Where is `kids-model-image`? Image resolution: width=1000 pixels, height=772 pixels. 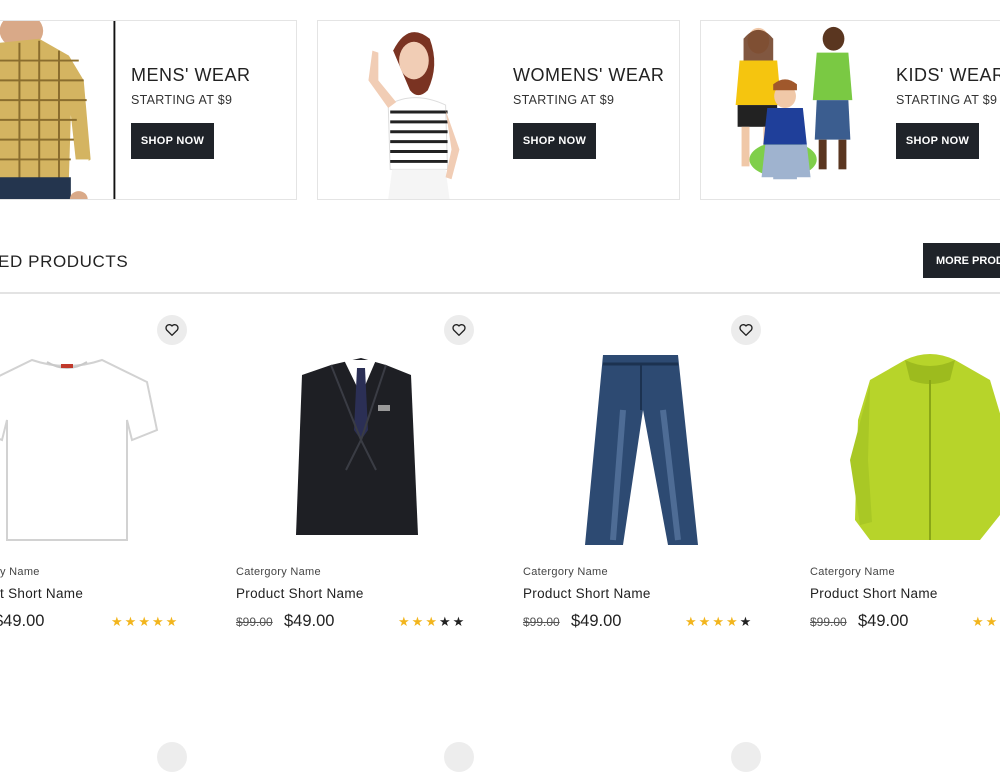 kids-model-image is located at coordinates (794, 109).